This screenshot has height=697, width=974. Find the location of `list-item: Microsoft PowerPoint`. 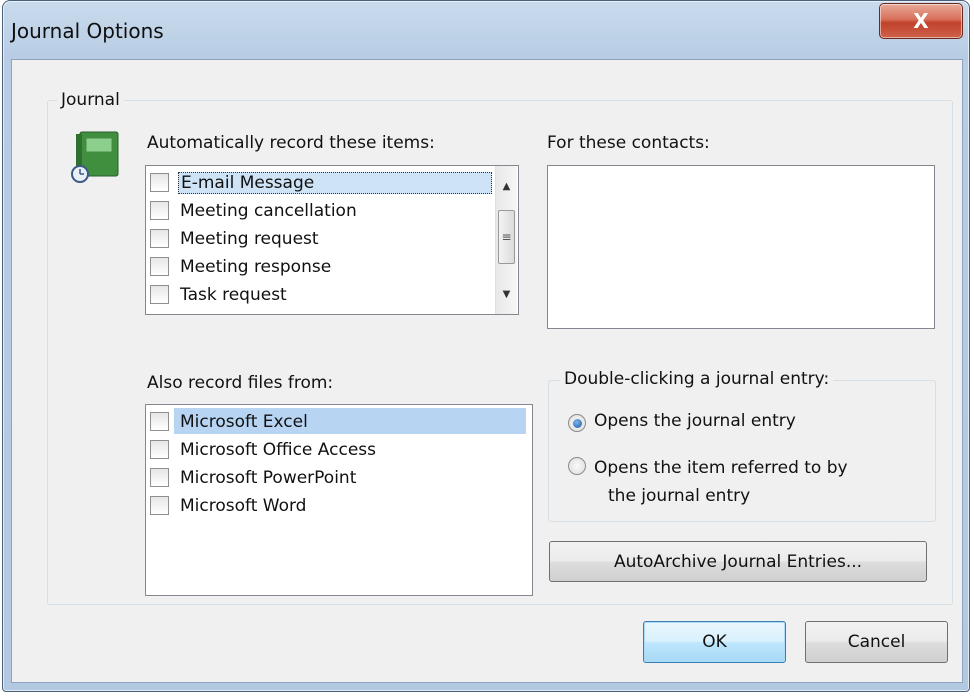

list-item: Microsoft PowerPoint is located at coordinates (254, 477).